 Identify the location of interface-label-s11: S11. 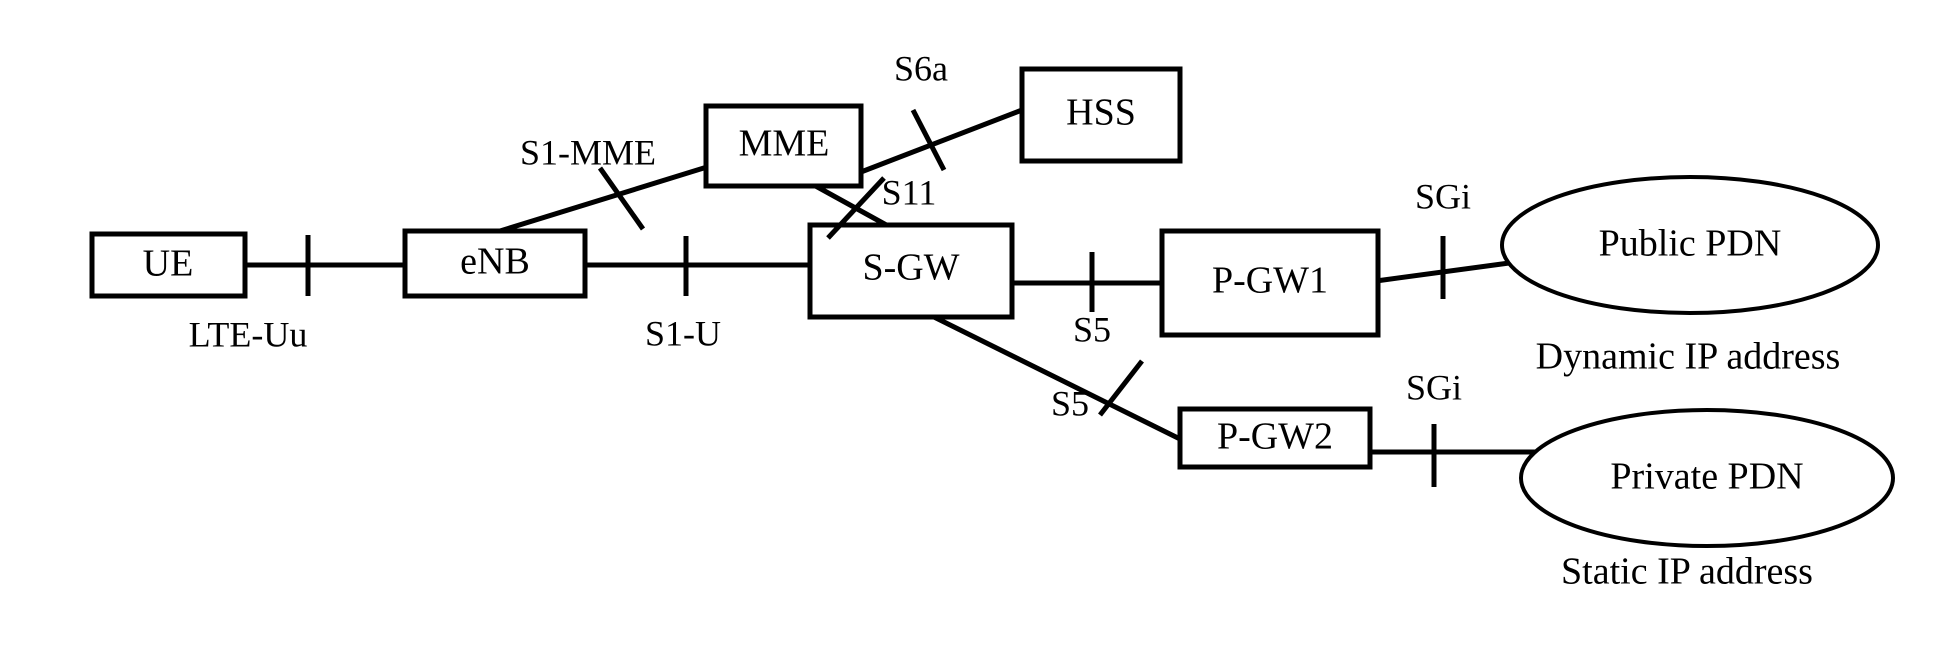
(909, 192).